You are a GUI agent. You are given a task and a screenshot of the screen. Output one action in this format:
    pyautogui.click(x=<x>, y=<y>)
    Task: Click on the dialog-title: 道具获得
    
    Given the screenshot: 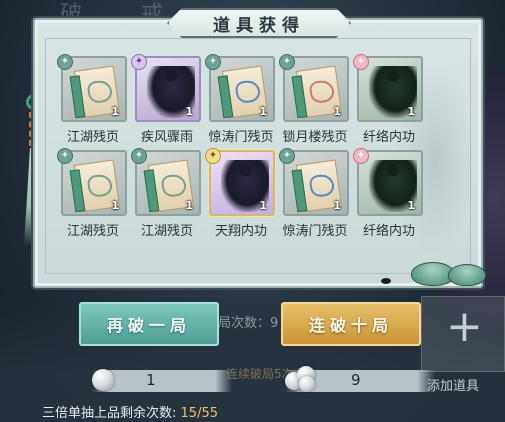 What is the action you would take?
    pyautogui.click(x=259, y=23)
    